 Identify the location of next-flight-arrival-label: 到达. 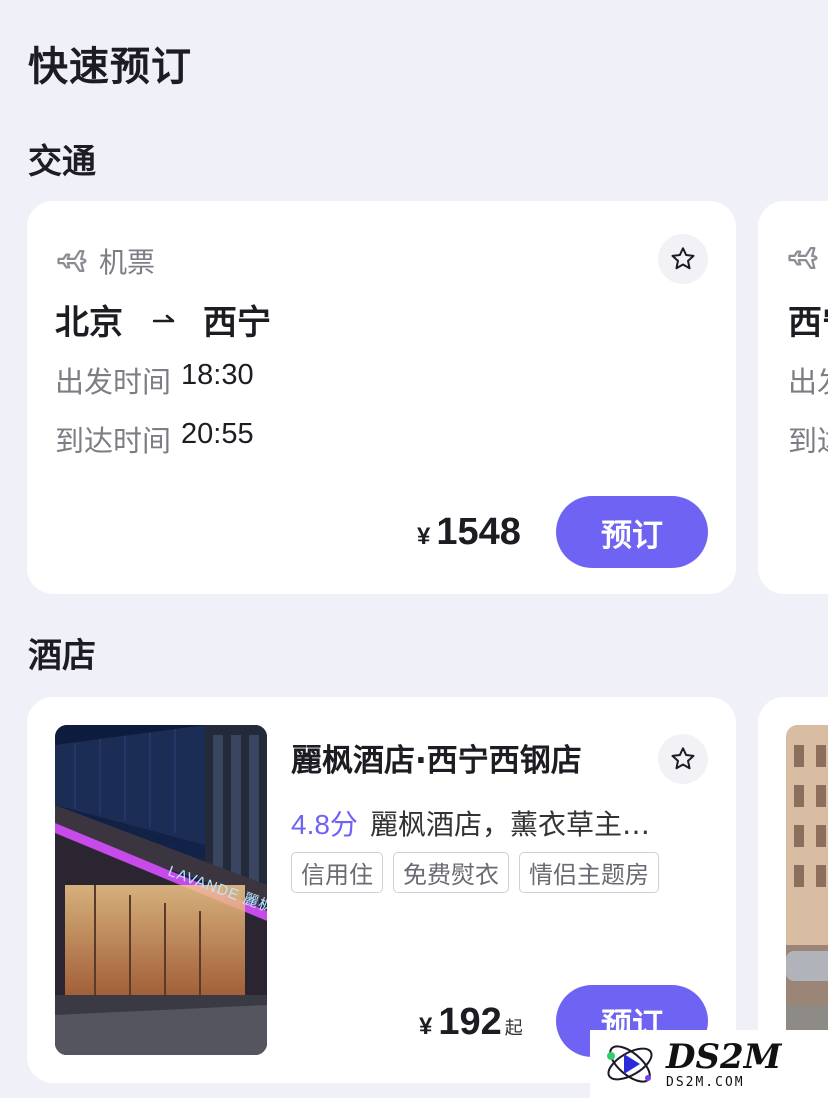
(808, 441).